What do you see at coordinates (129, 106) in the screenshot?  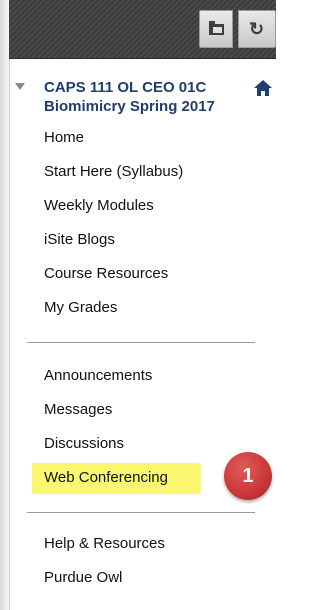 I see `course-title-line2: Biomimicry Spring 2017` at bounding box center [129, 106].